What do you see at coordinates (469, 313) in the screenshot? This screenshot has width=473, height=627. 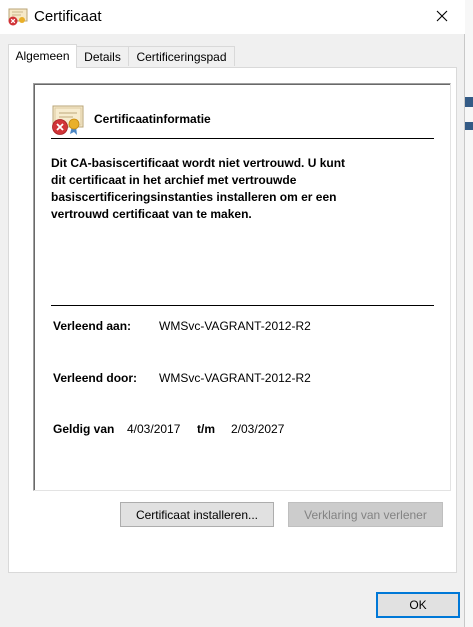 I see `background-window-edge` at bounding box center [469, 313].